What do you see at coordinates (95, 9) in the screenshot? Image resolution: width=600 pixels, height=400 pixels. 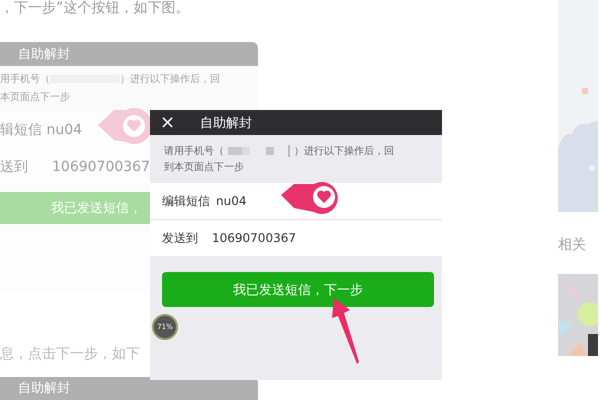 I see `article-text: ，下一步”这个按钮，如下图。` at bounding box center [95, 9].